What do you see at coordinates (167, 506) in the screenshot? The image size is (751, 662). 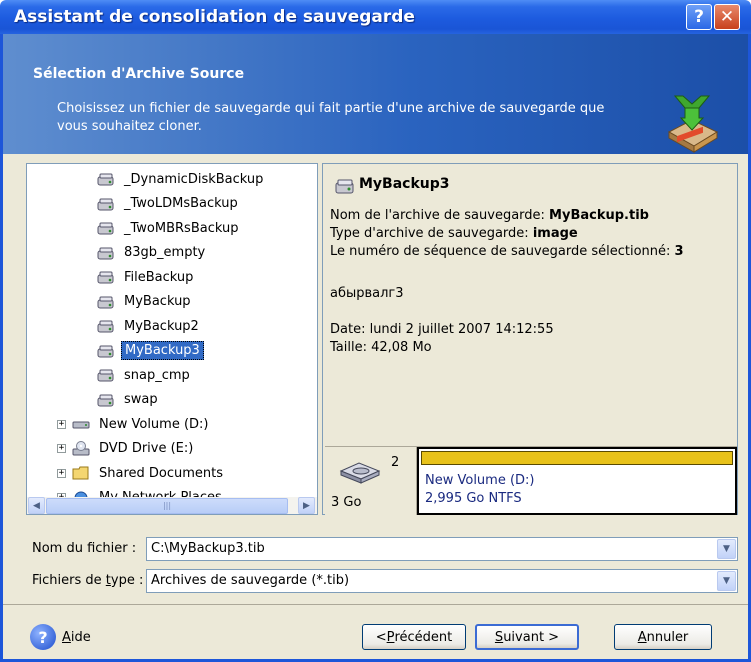 I see `horizontal-scroll-thumb: |||` at bounding box center [167, 506].